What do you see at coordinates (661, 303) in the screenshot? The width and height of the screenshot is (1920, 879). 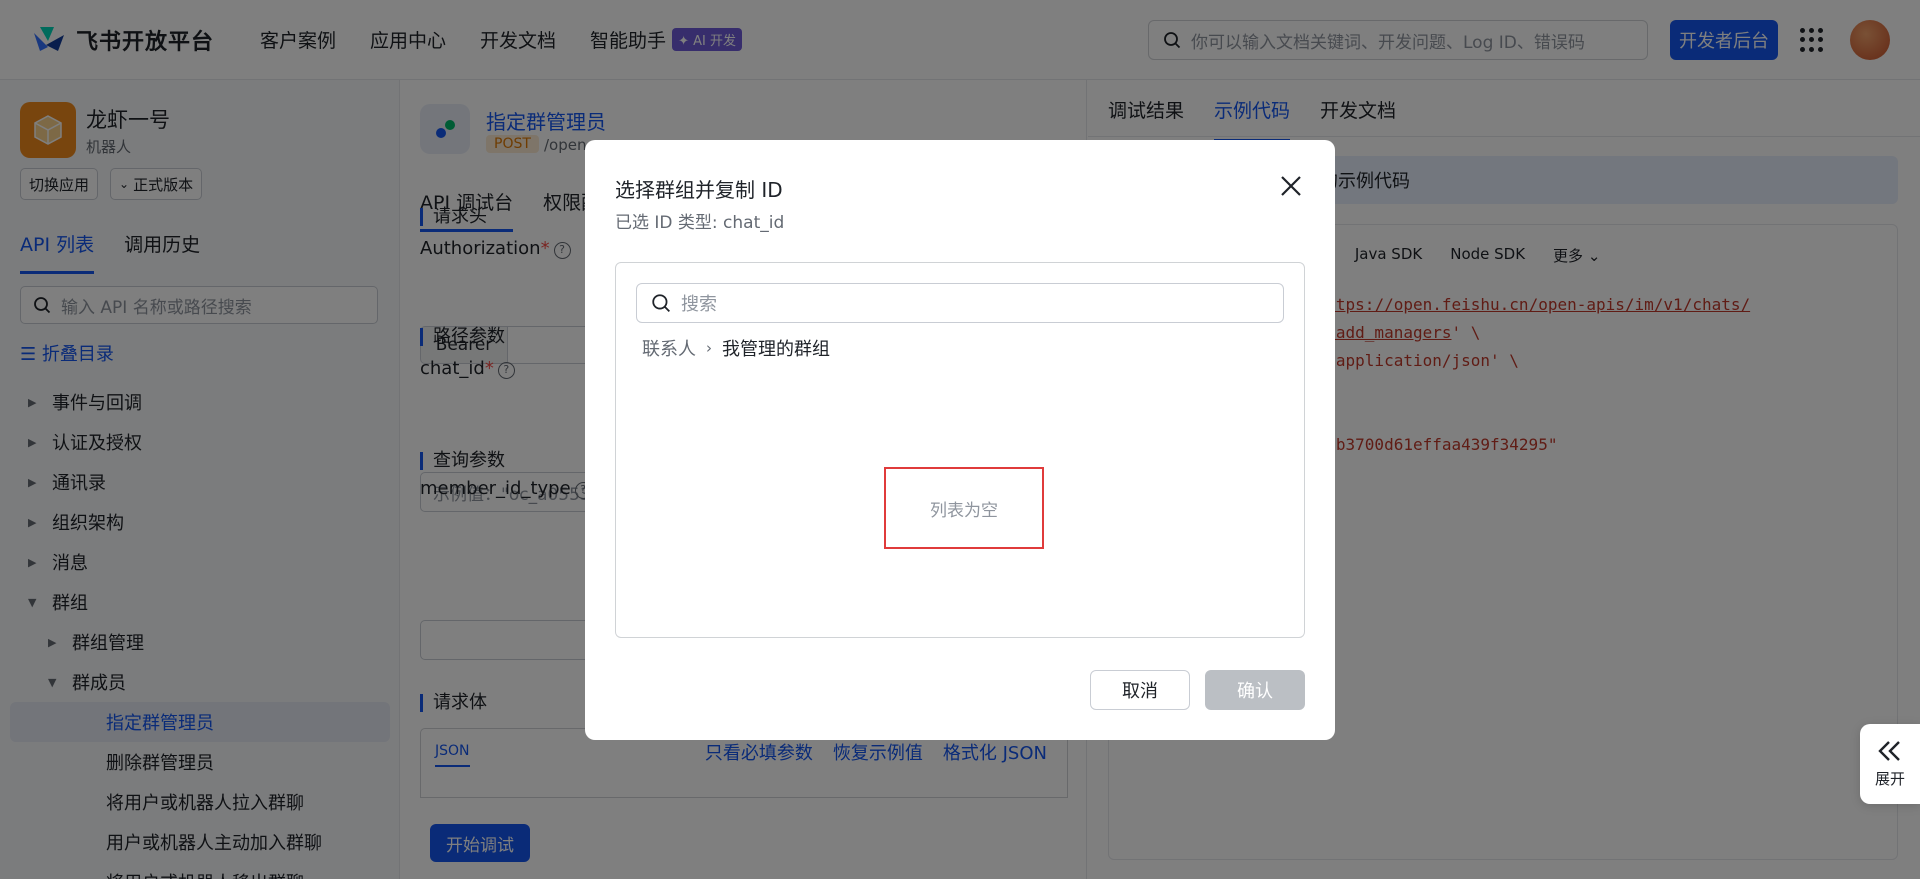 I see `search-icon` at bounding box center [661, 303].